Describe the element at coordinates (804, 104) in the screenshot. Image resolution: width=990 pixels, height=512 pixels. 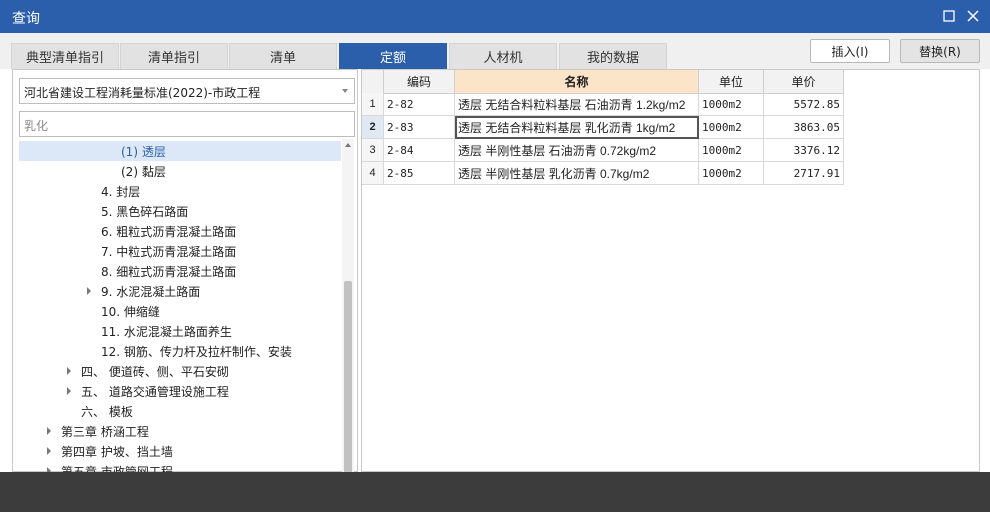
I see `cell-price: 5572.85` at that location.